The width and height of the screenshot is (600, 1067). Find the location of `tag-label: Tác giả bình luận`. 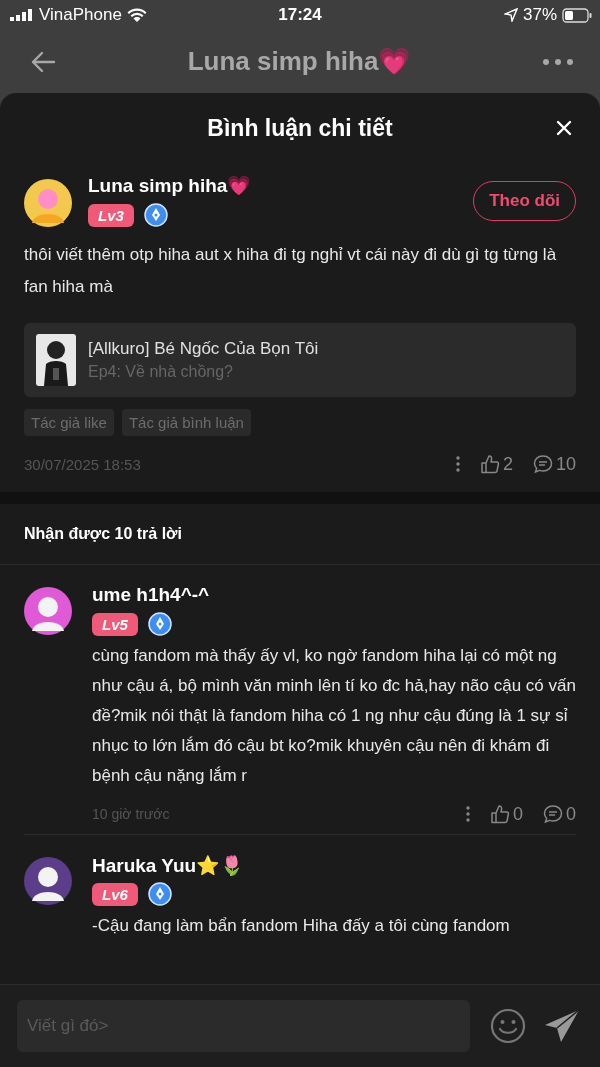

tag-label: Tác giả bình luận is located at coordinates (186, 422).